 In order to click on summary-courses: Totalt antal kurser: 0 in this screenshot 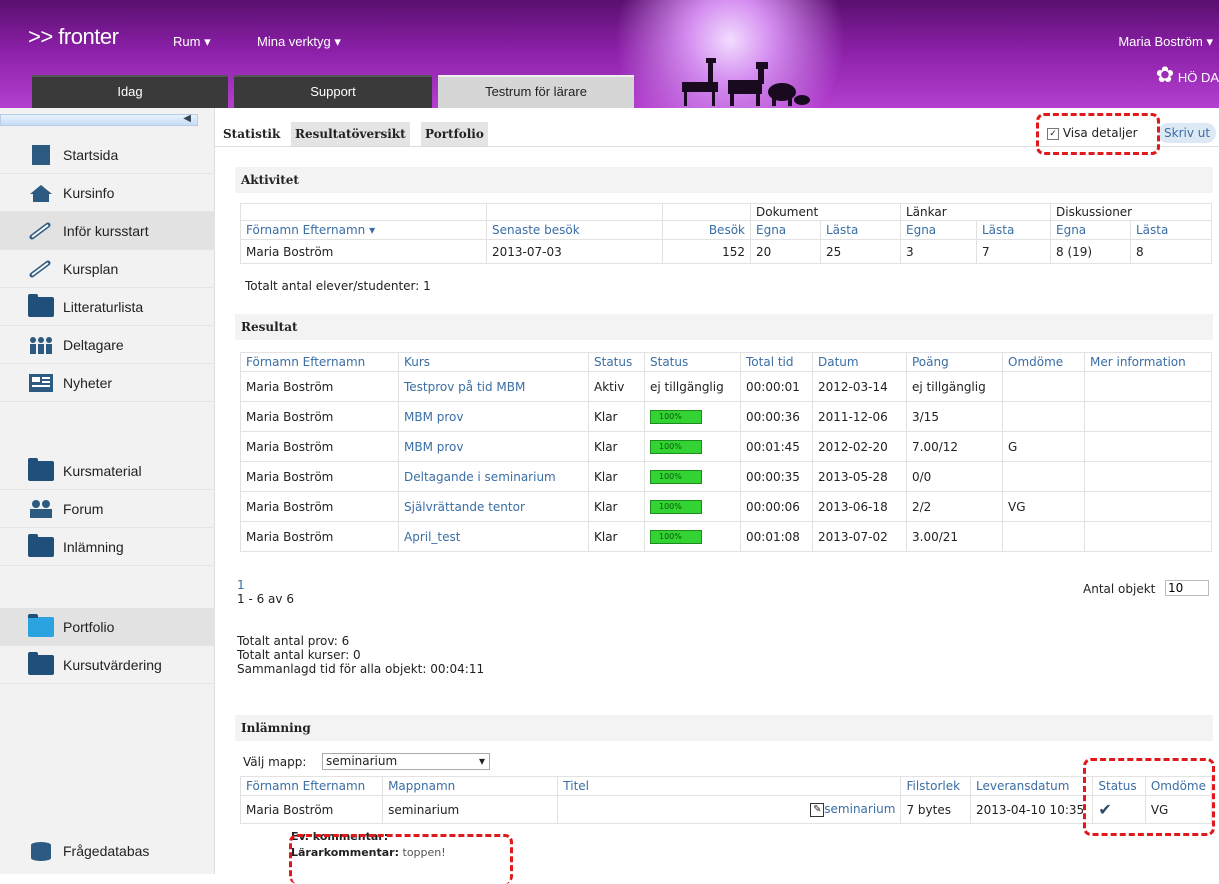, I will do `click(299, 655)`.